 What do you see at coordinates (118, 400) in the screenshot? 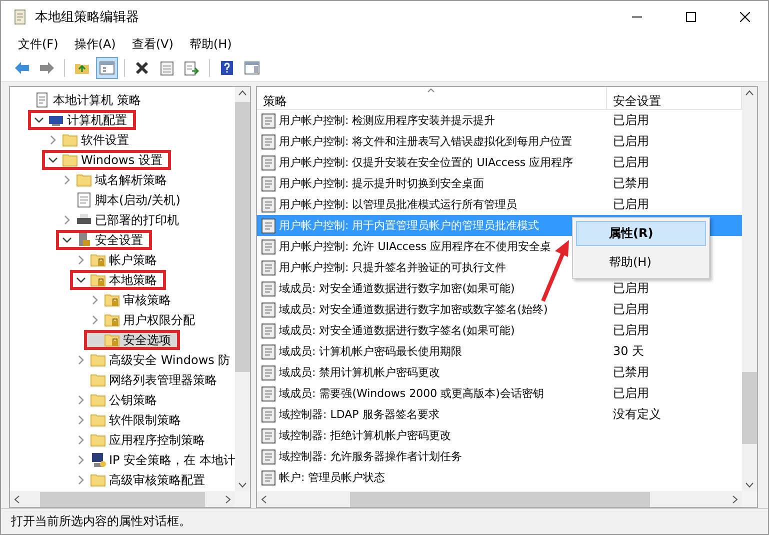
I see `tree-item: 公钥策略` at bounding box center [118, 400].